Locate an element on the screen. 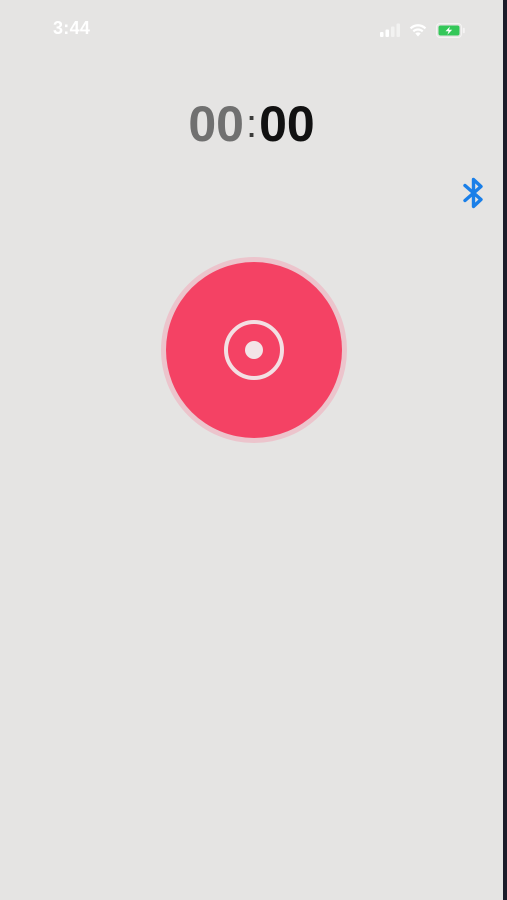 Image resolution: width=507 pixels, height=900 pixels. status-icons is located at coordinates (423, 30).